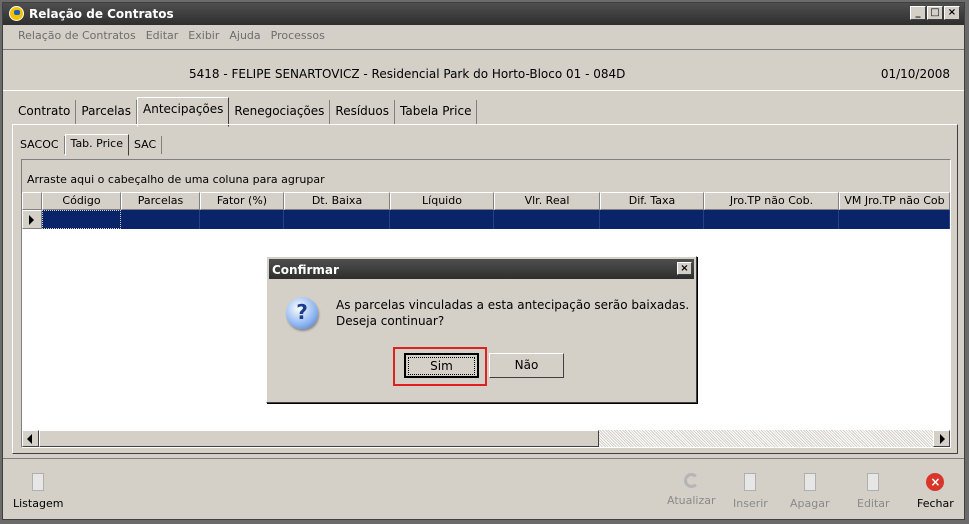  I want to click on question-icon: ?, so click(302, 313).